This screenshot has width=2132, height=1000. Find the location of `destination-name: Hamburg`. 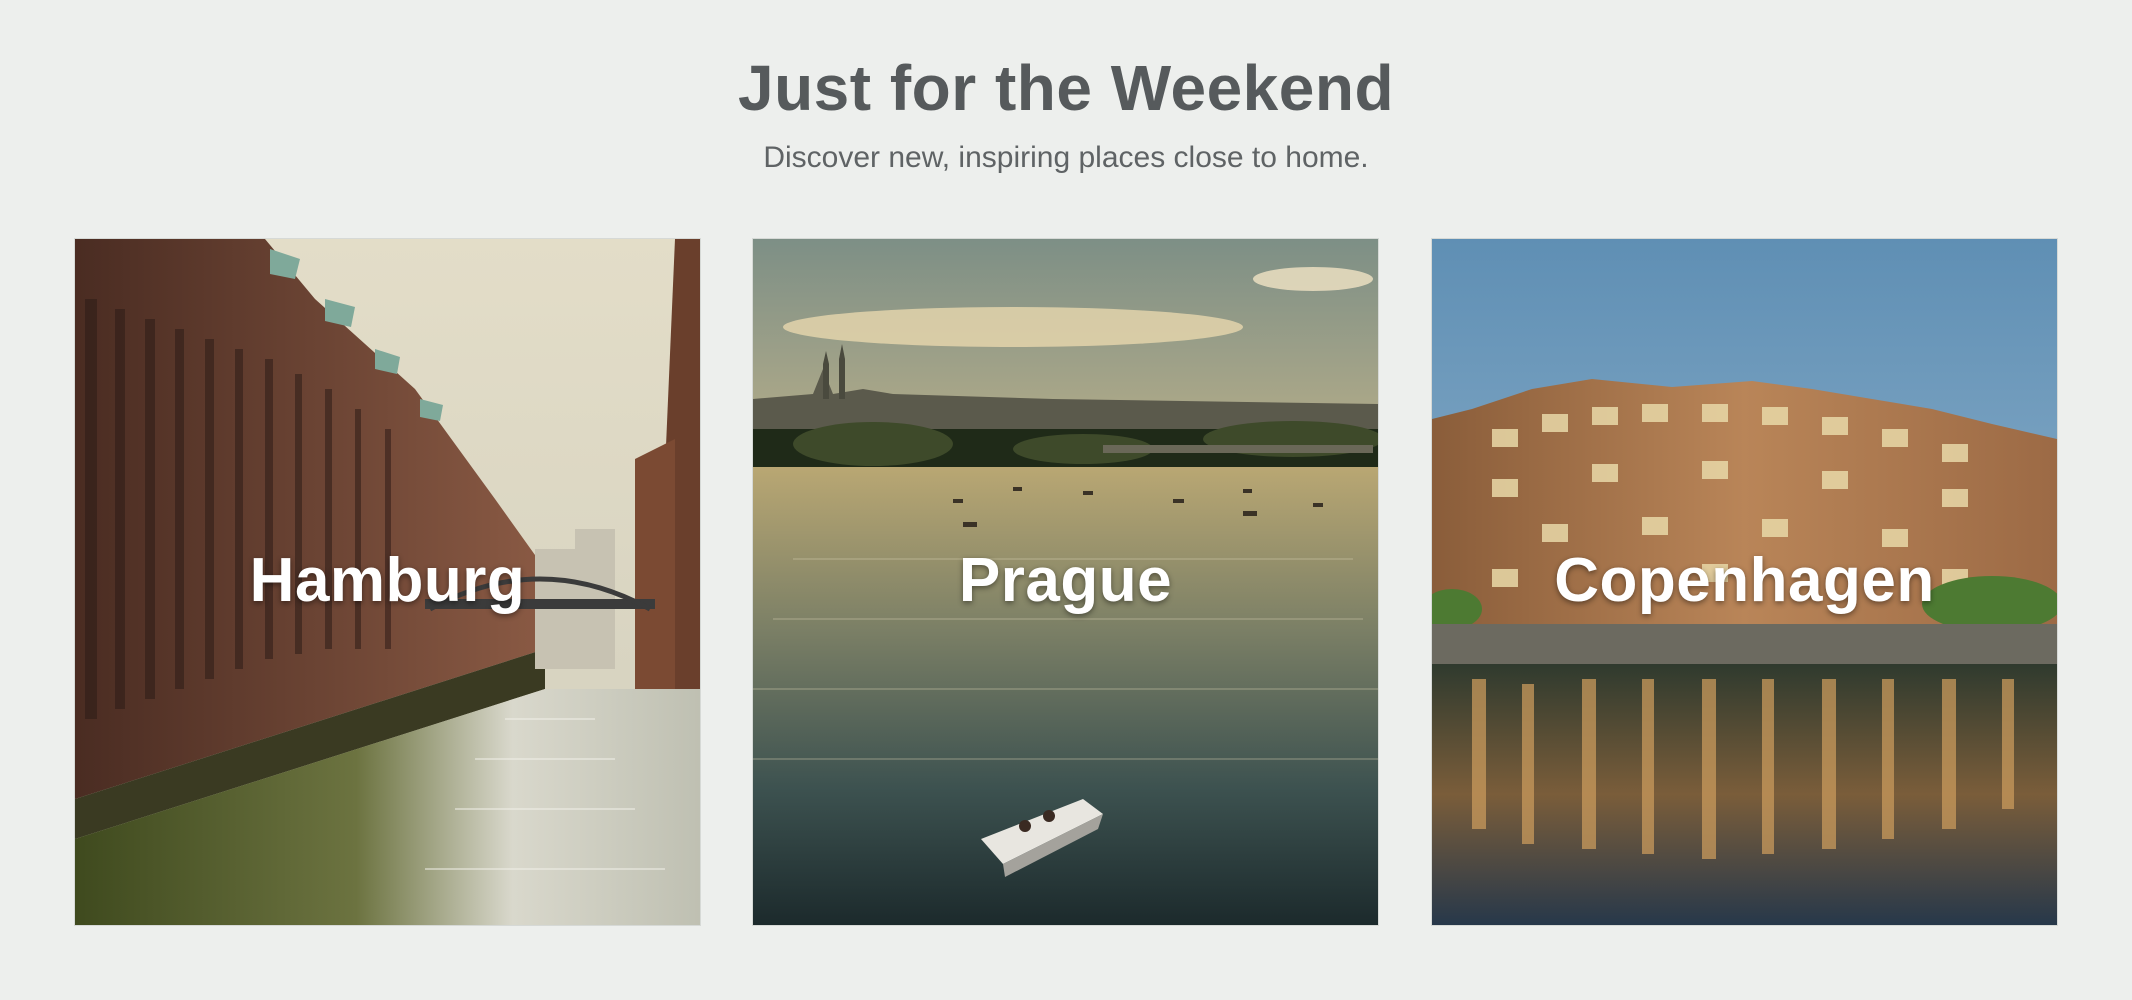

destination-name: Hamburg is located at coordinates (387, 580).